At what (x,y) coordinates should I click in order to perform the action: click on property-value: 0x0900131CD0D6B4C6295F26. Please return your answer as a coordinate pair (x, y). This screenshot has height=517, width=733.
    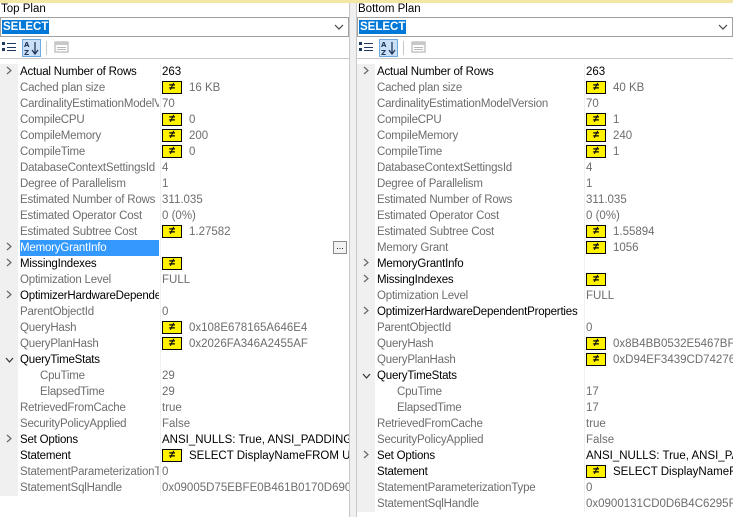
    Looking at the image, I should click on (659, 504).